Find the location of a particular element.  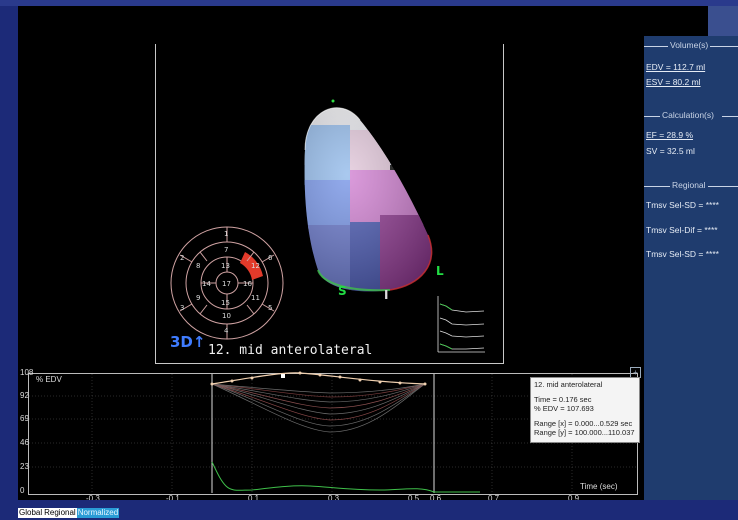

x-axis-label: Time (sec) is located at coordinates (599, 486).